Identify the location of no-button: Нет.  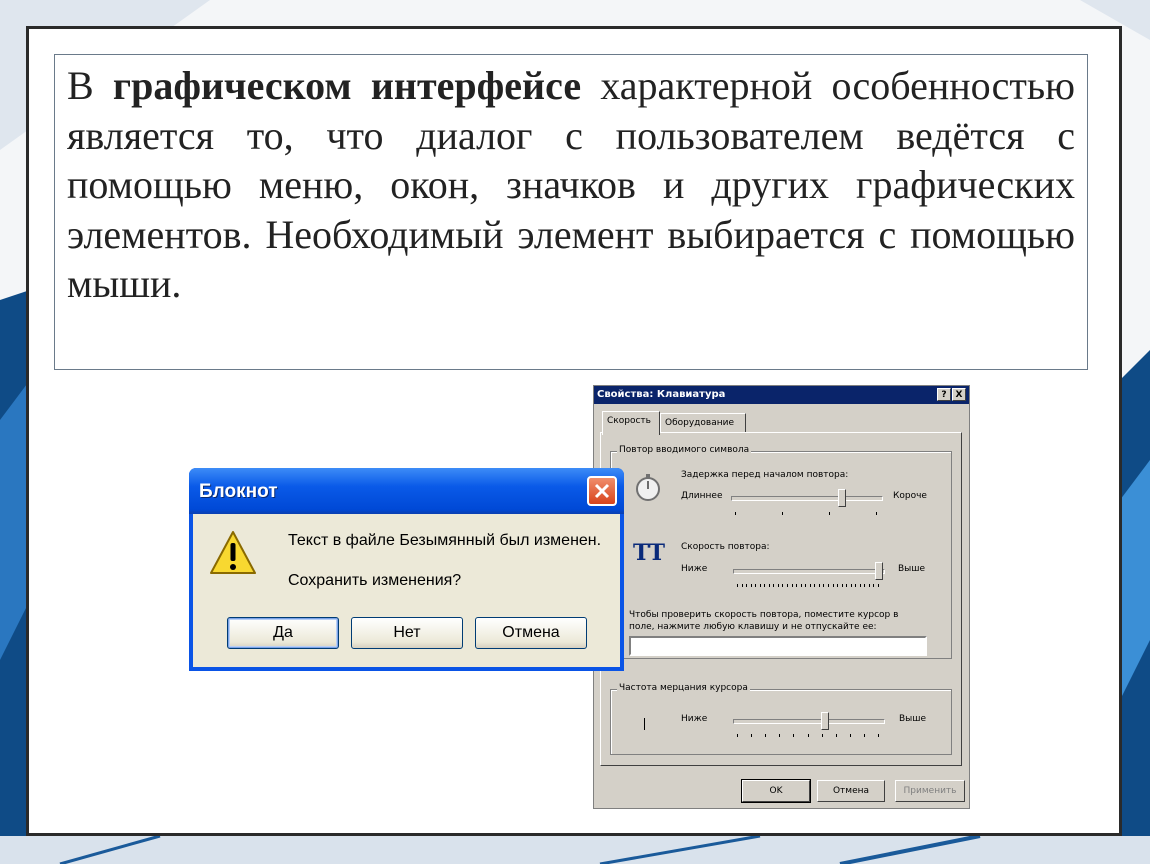
(407, 633).